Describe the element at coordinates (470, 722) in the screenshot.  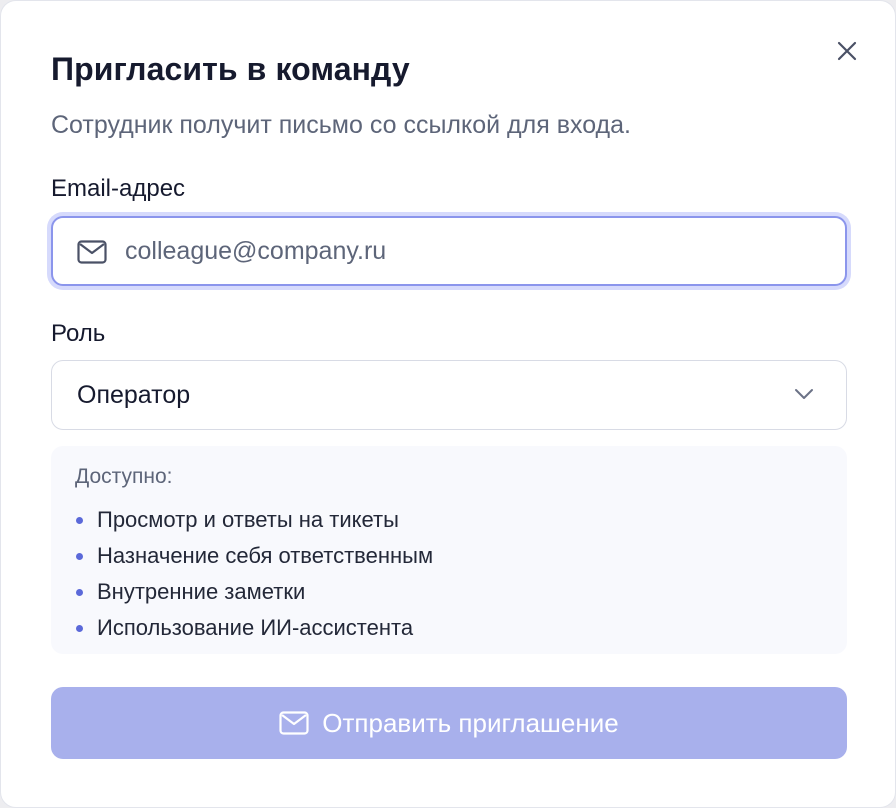
I see `send-invite-label: Отправить приглашение` at that location.